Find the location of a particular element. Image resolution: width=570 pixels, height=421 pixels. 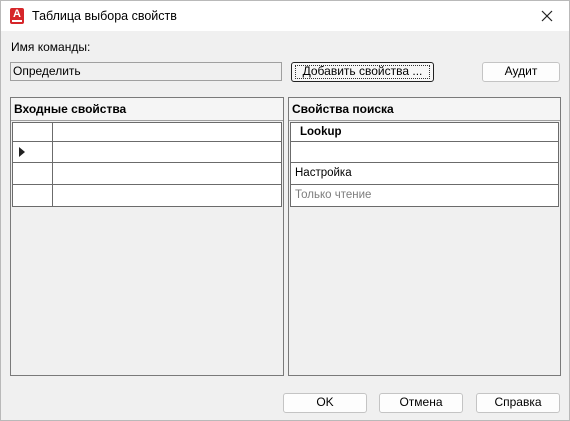

lookup-value-row is located at coordinates (424, 152).